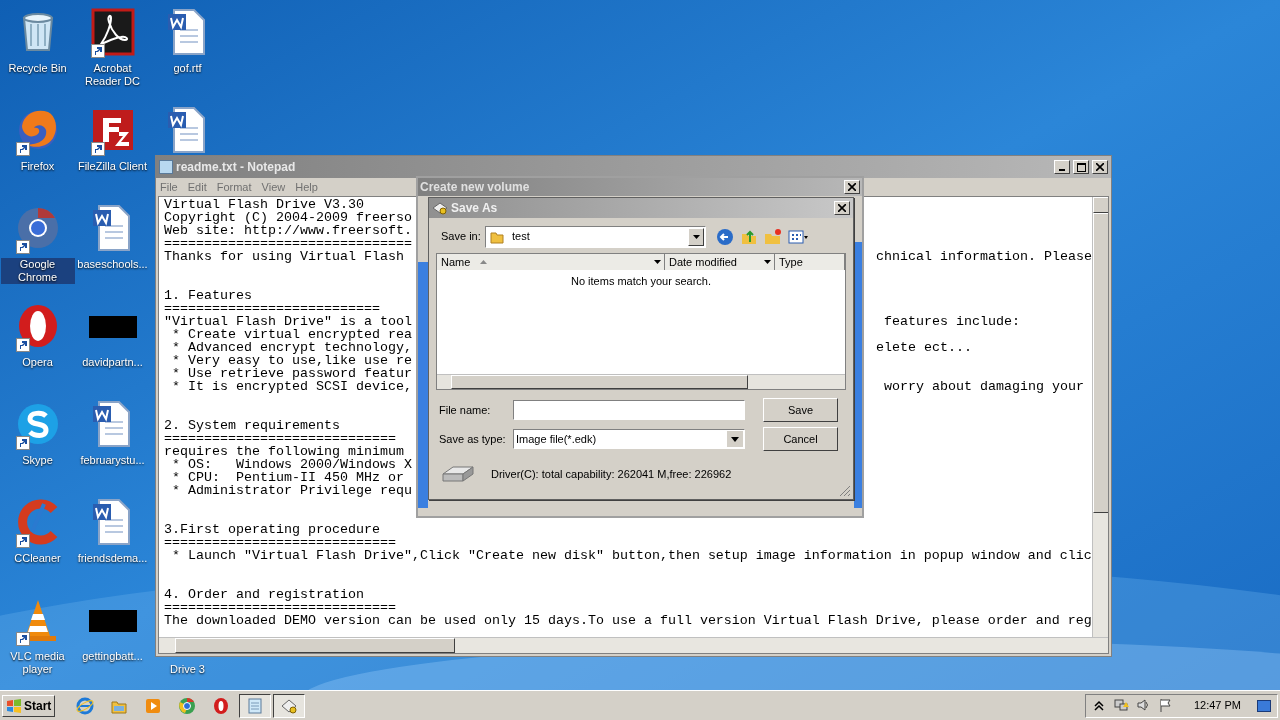  I want to click on column-header: Date modified, so click(720, 262).